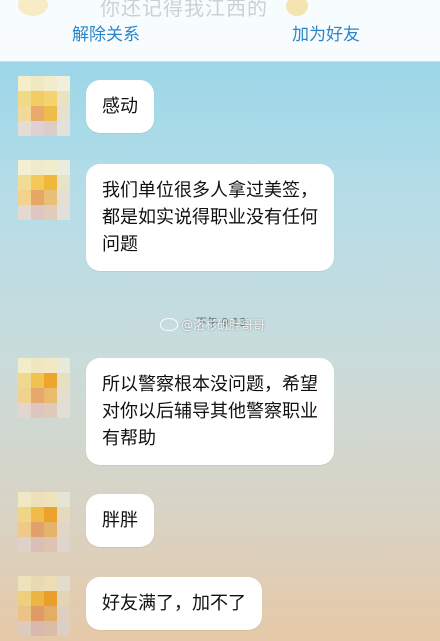 Image resolution: width=440 pixels, height=641 pixels. What do you see at coordinates (210, 384) in the screenshot?
I see `message-text: 所以警察根本没问题，希望` at bounding box center [210, 384].